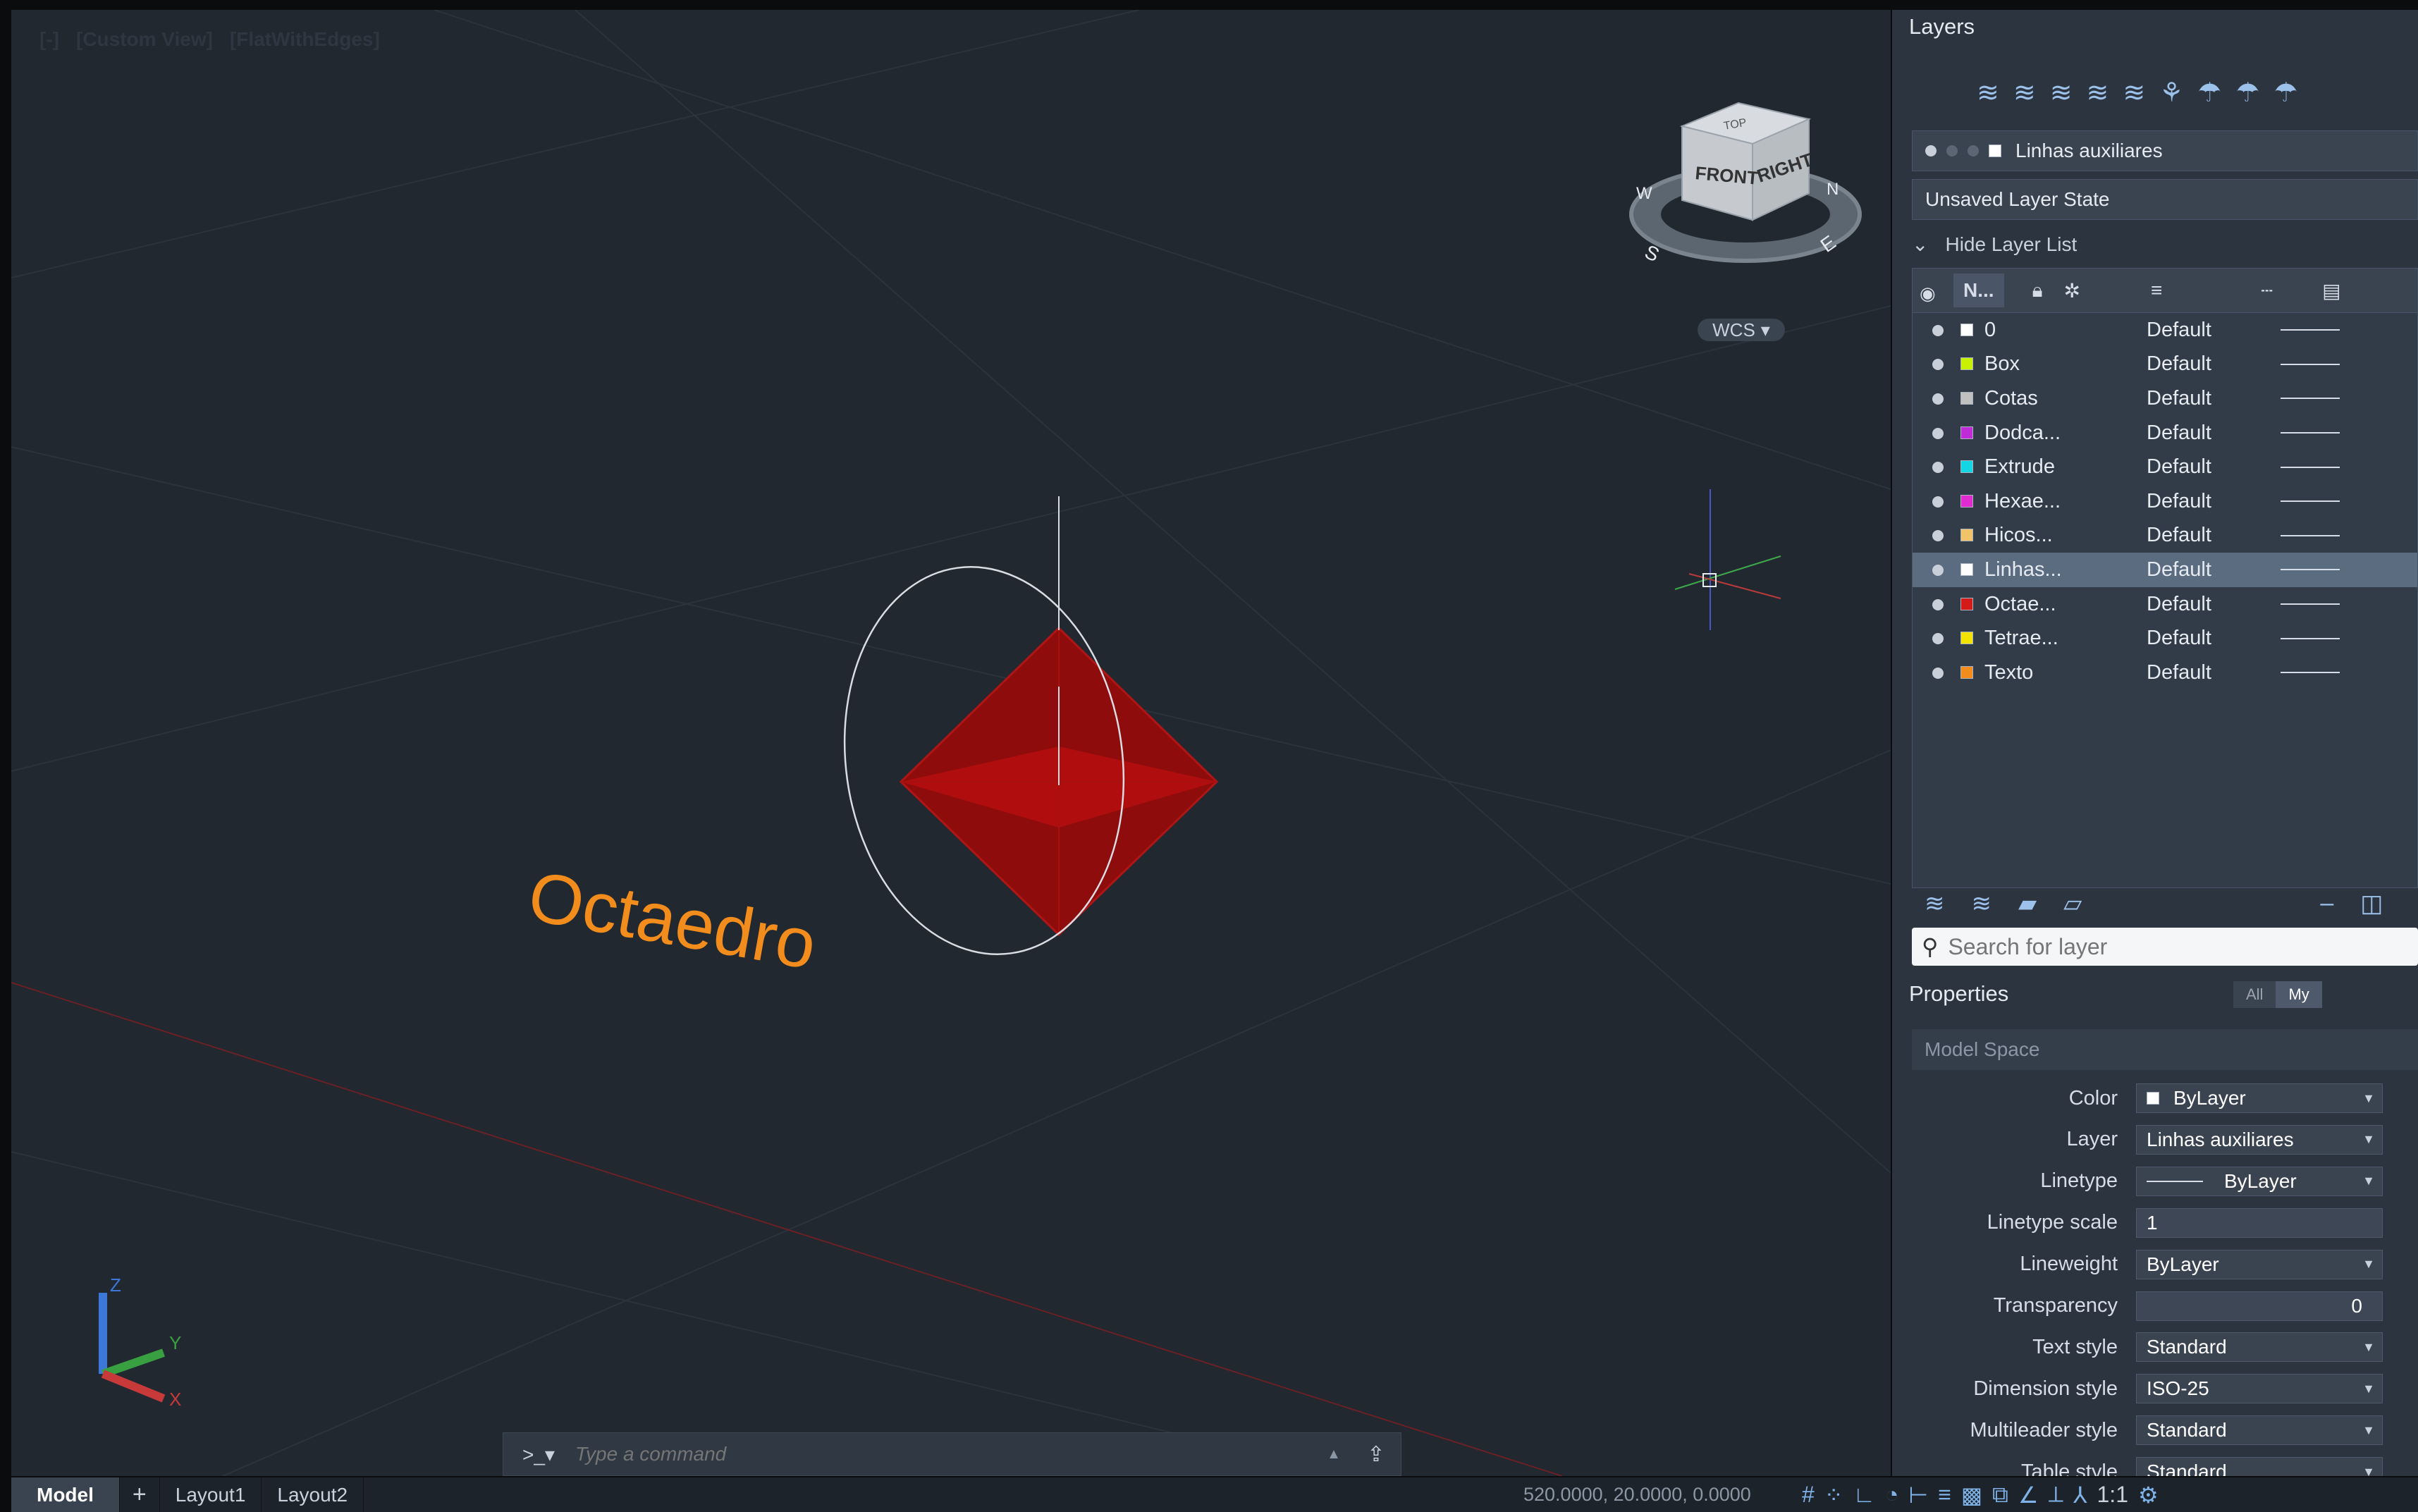 The image size is (2418, 1512). I want to click on layer-row: Hicos... Default, so click(2165, 536).